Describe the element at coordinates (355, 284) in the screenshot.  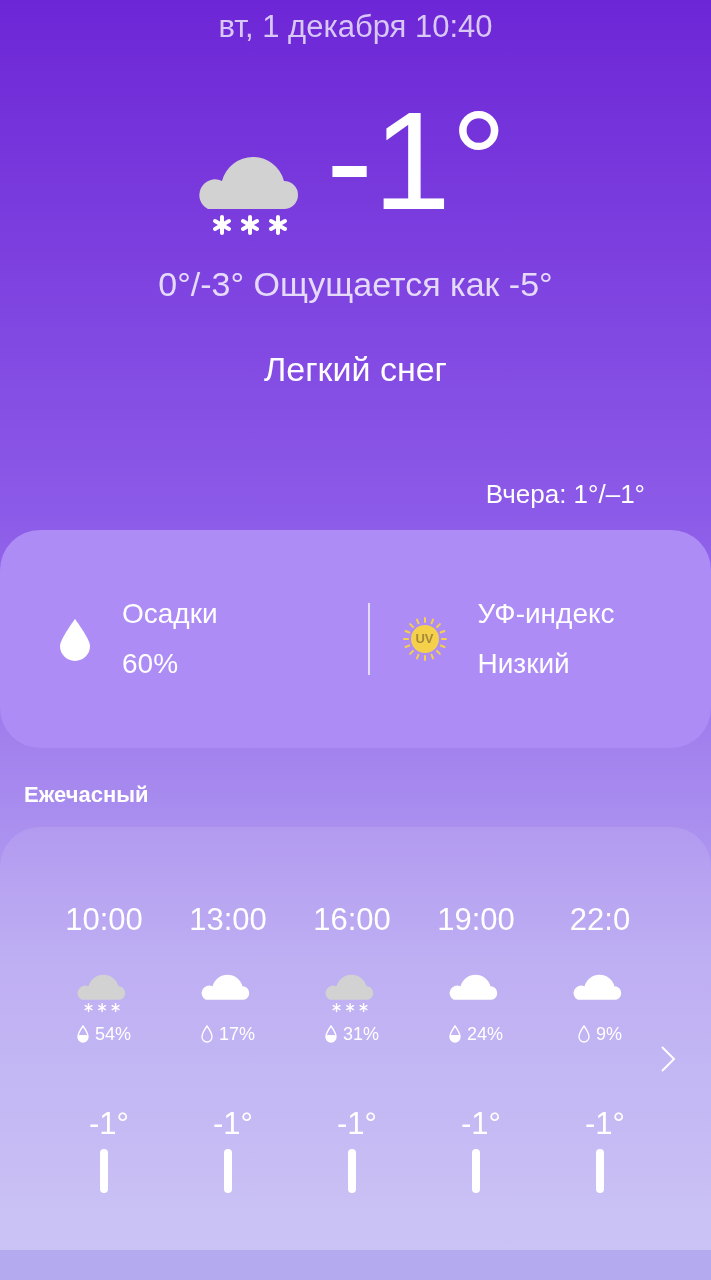
I see `temperature-range: 0°/-3° Ощущается как -5°` at that location.